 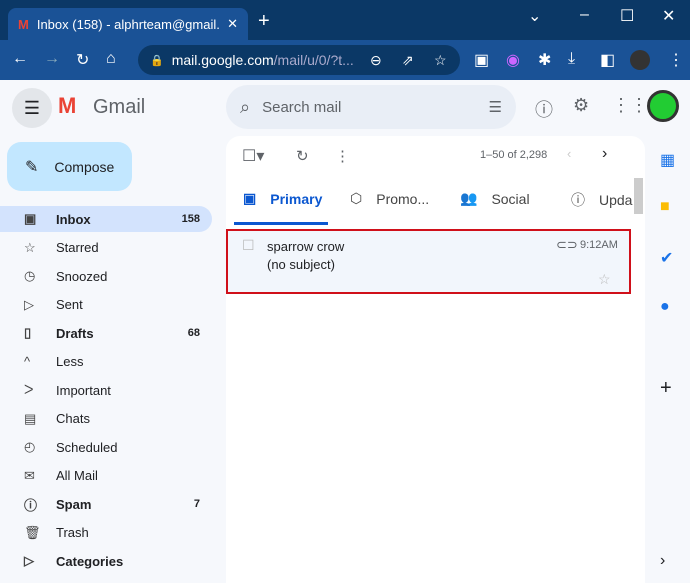 What do you see at coordinates (534, 16) in the screenshot?
I see `tab-search-icon: ⌄` at bounding box center [534, 16].